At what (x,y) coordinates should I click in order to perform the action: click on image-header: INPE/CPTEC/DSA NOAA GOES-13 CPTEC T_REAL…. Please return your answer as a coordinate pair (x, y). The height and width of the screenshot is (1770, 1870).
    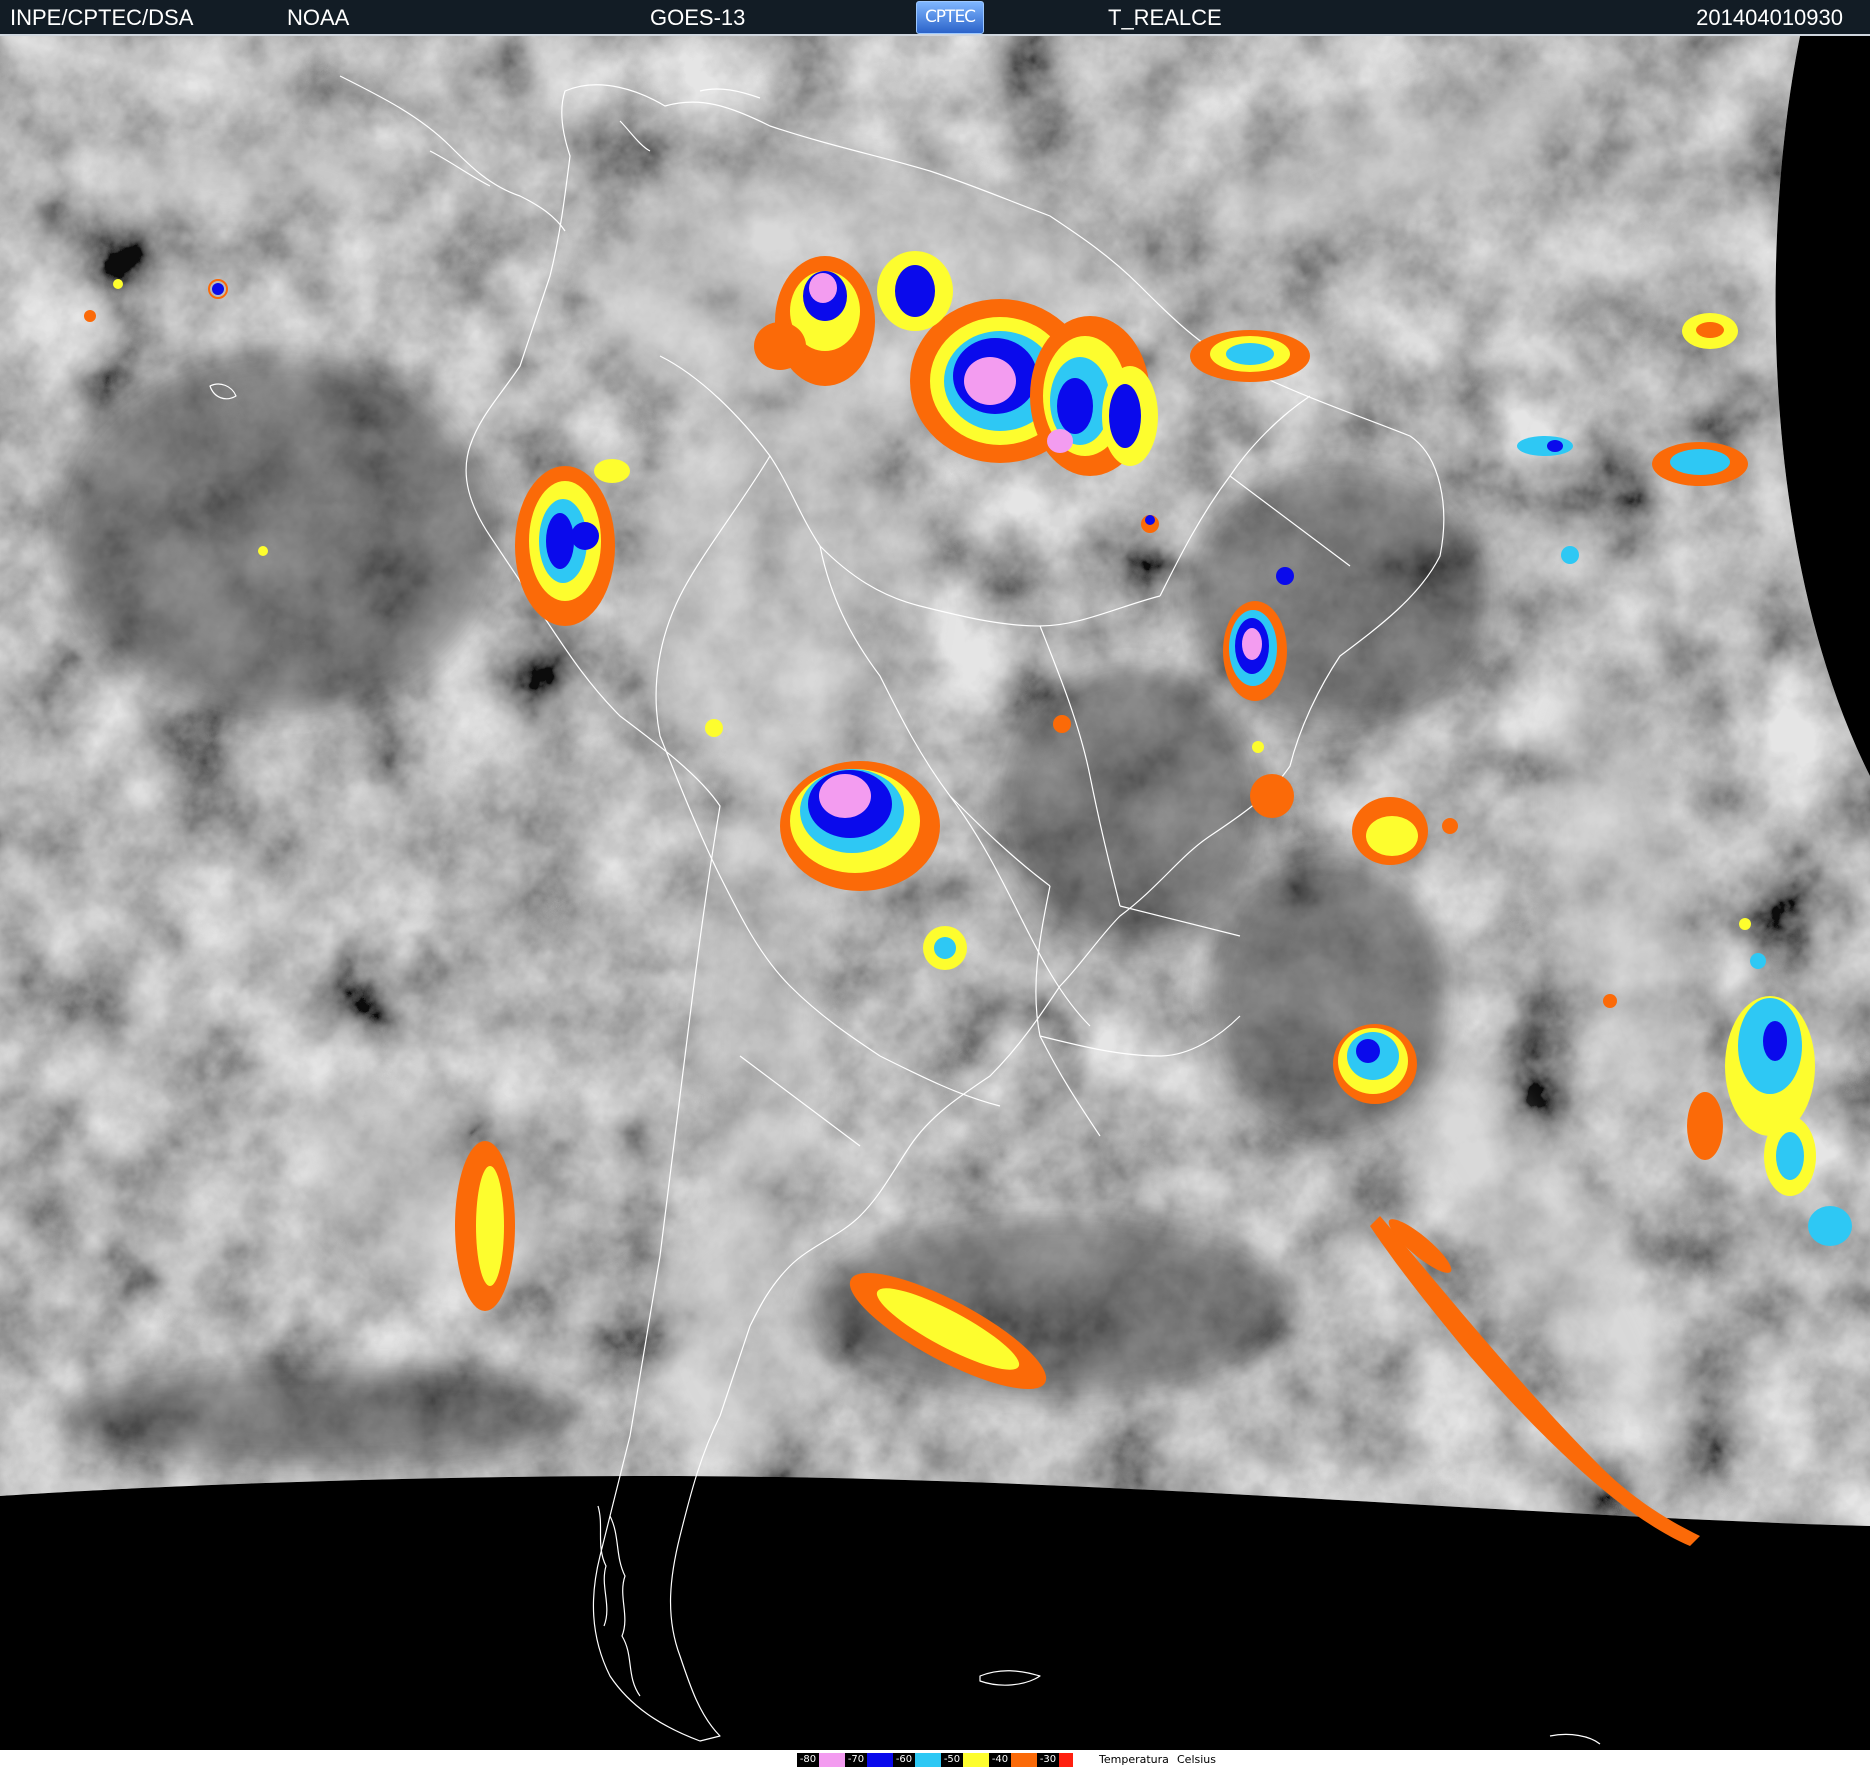
    Looking at the image, I should click on (935, 18).